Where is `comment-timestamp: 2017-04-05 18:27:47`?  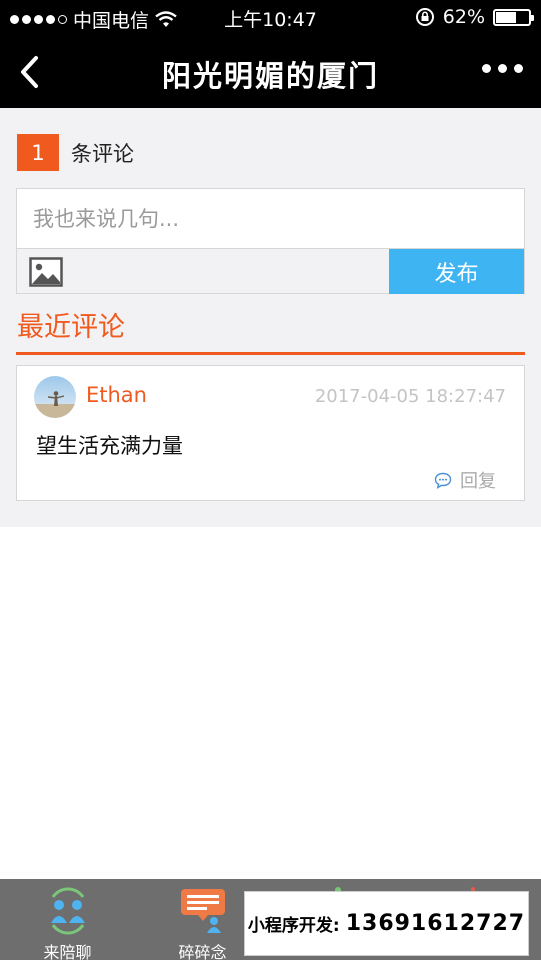 comment-timestamp: 2017-04-05 18:27:47 is located at coordinates (410, 396).